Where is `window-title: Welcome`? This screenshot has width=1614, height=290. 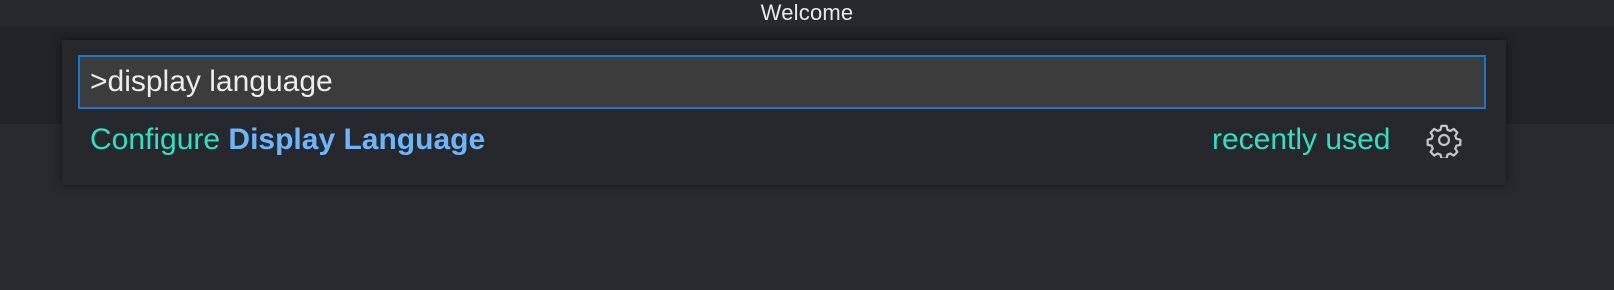 window-title: Welcome is located at coordinates (807, 12).